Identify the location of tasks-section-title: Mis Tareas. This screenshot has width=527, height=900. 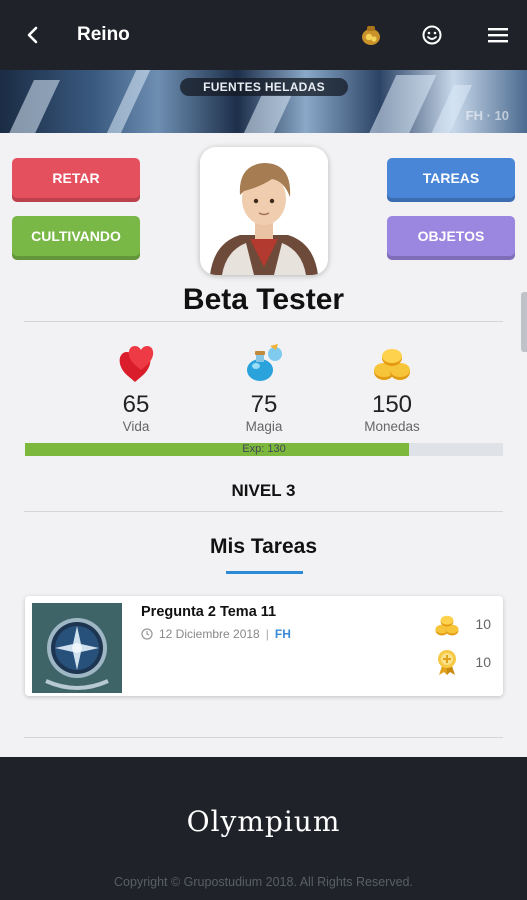
(263, 546).